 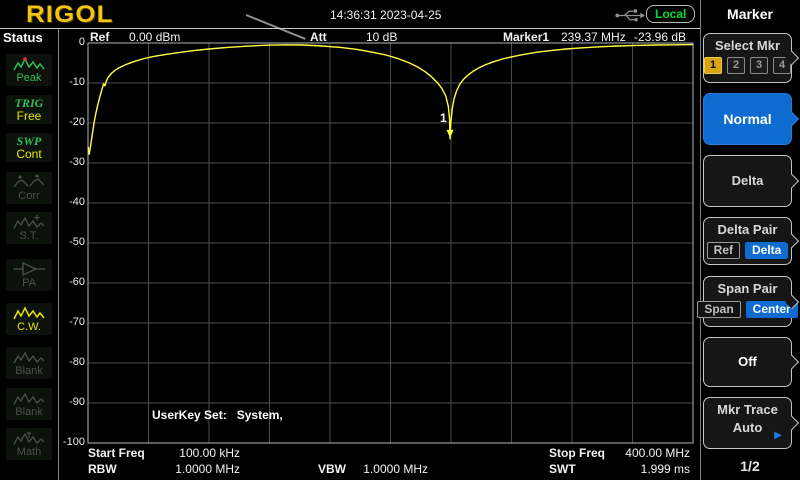 What do you see at coordinates (671, 14) in the screenshot?
I see `local-badge: Local` at bounding box center [671, 14].